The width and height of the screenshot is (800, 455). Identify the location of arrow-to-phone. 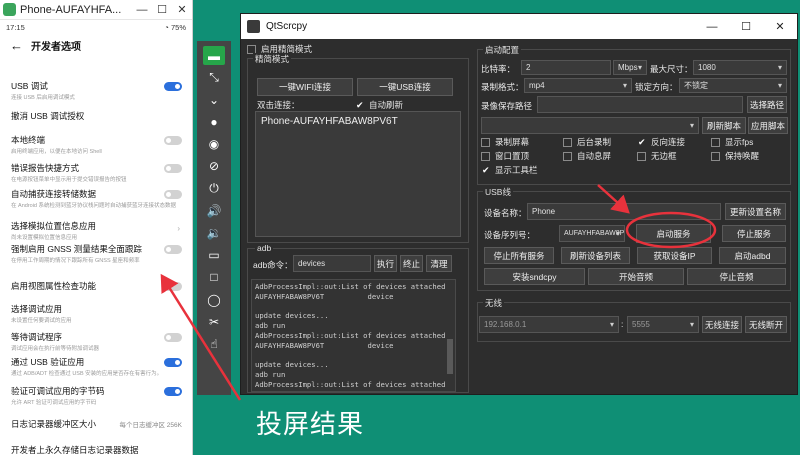
(201, 337).